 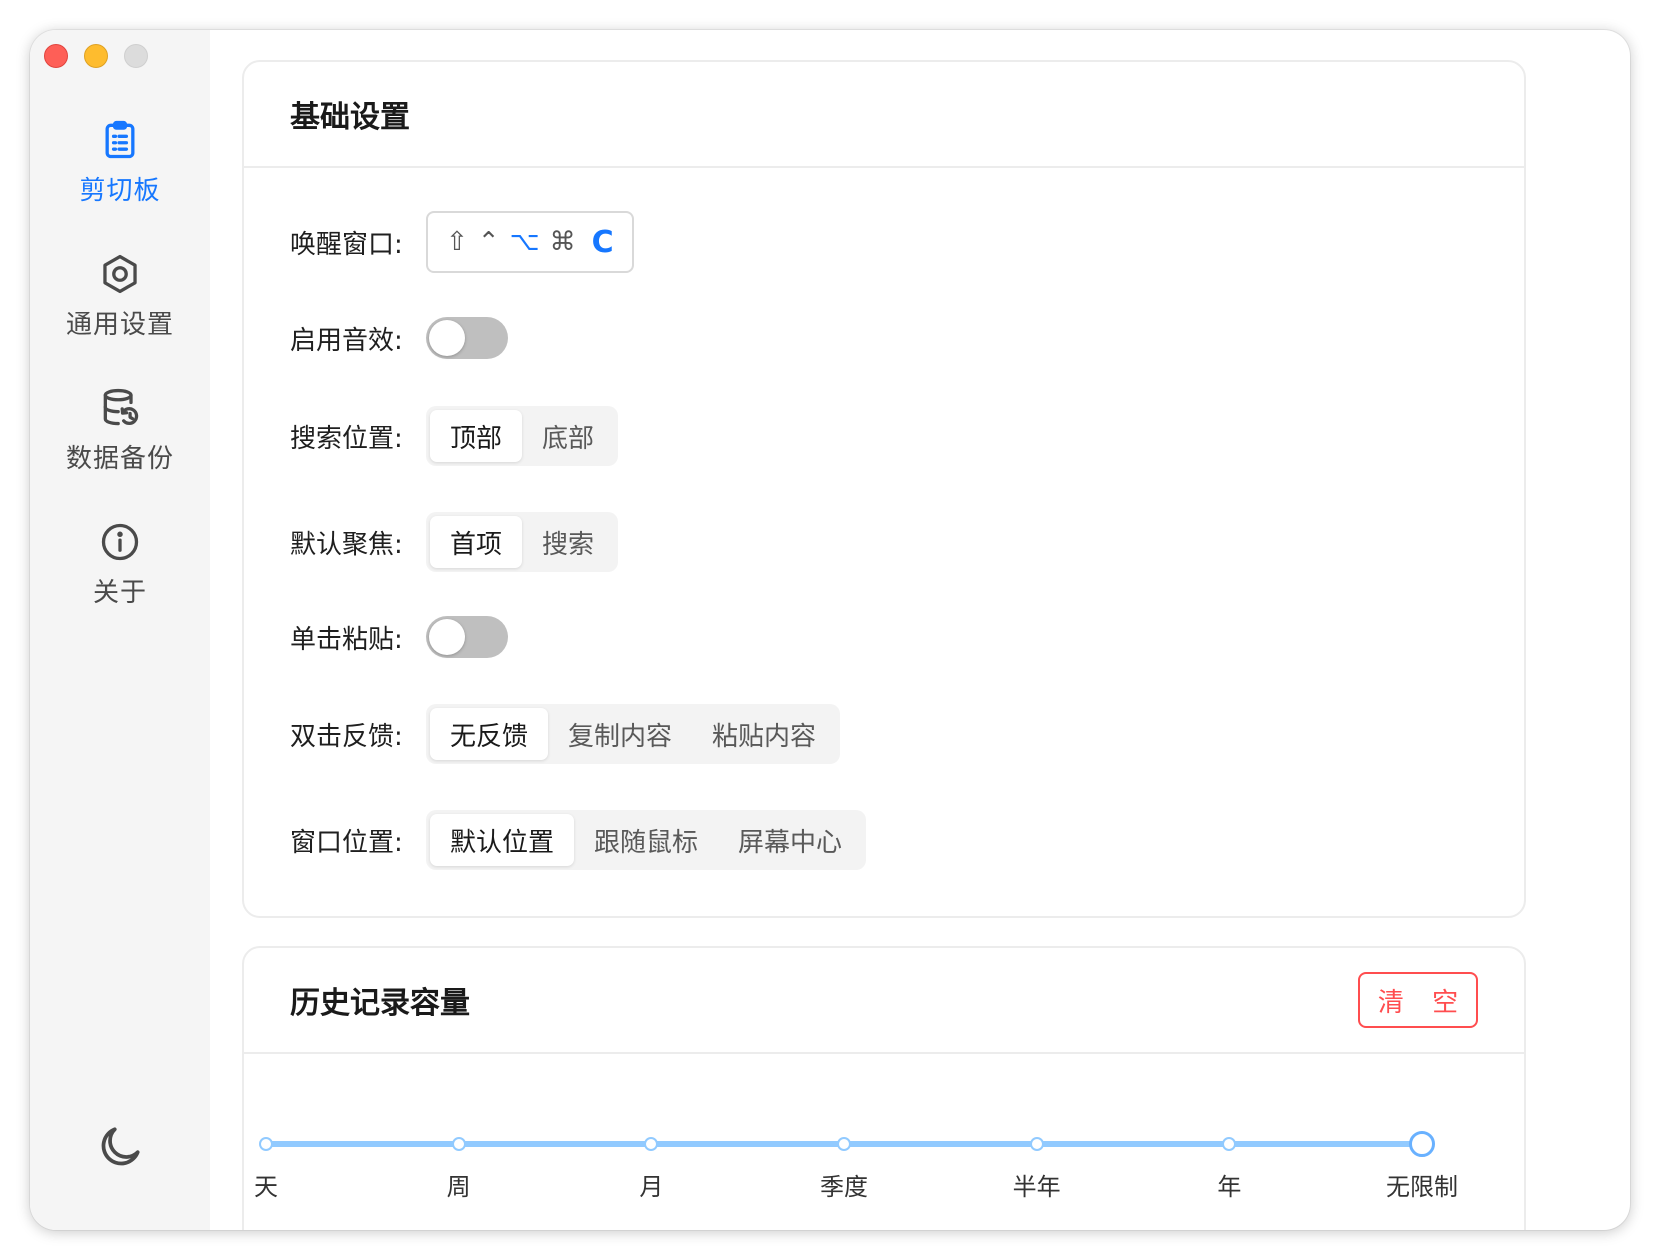 I want to click on sidebar-item-label: 通用设置, so click(x=119, y=325).